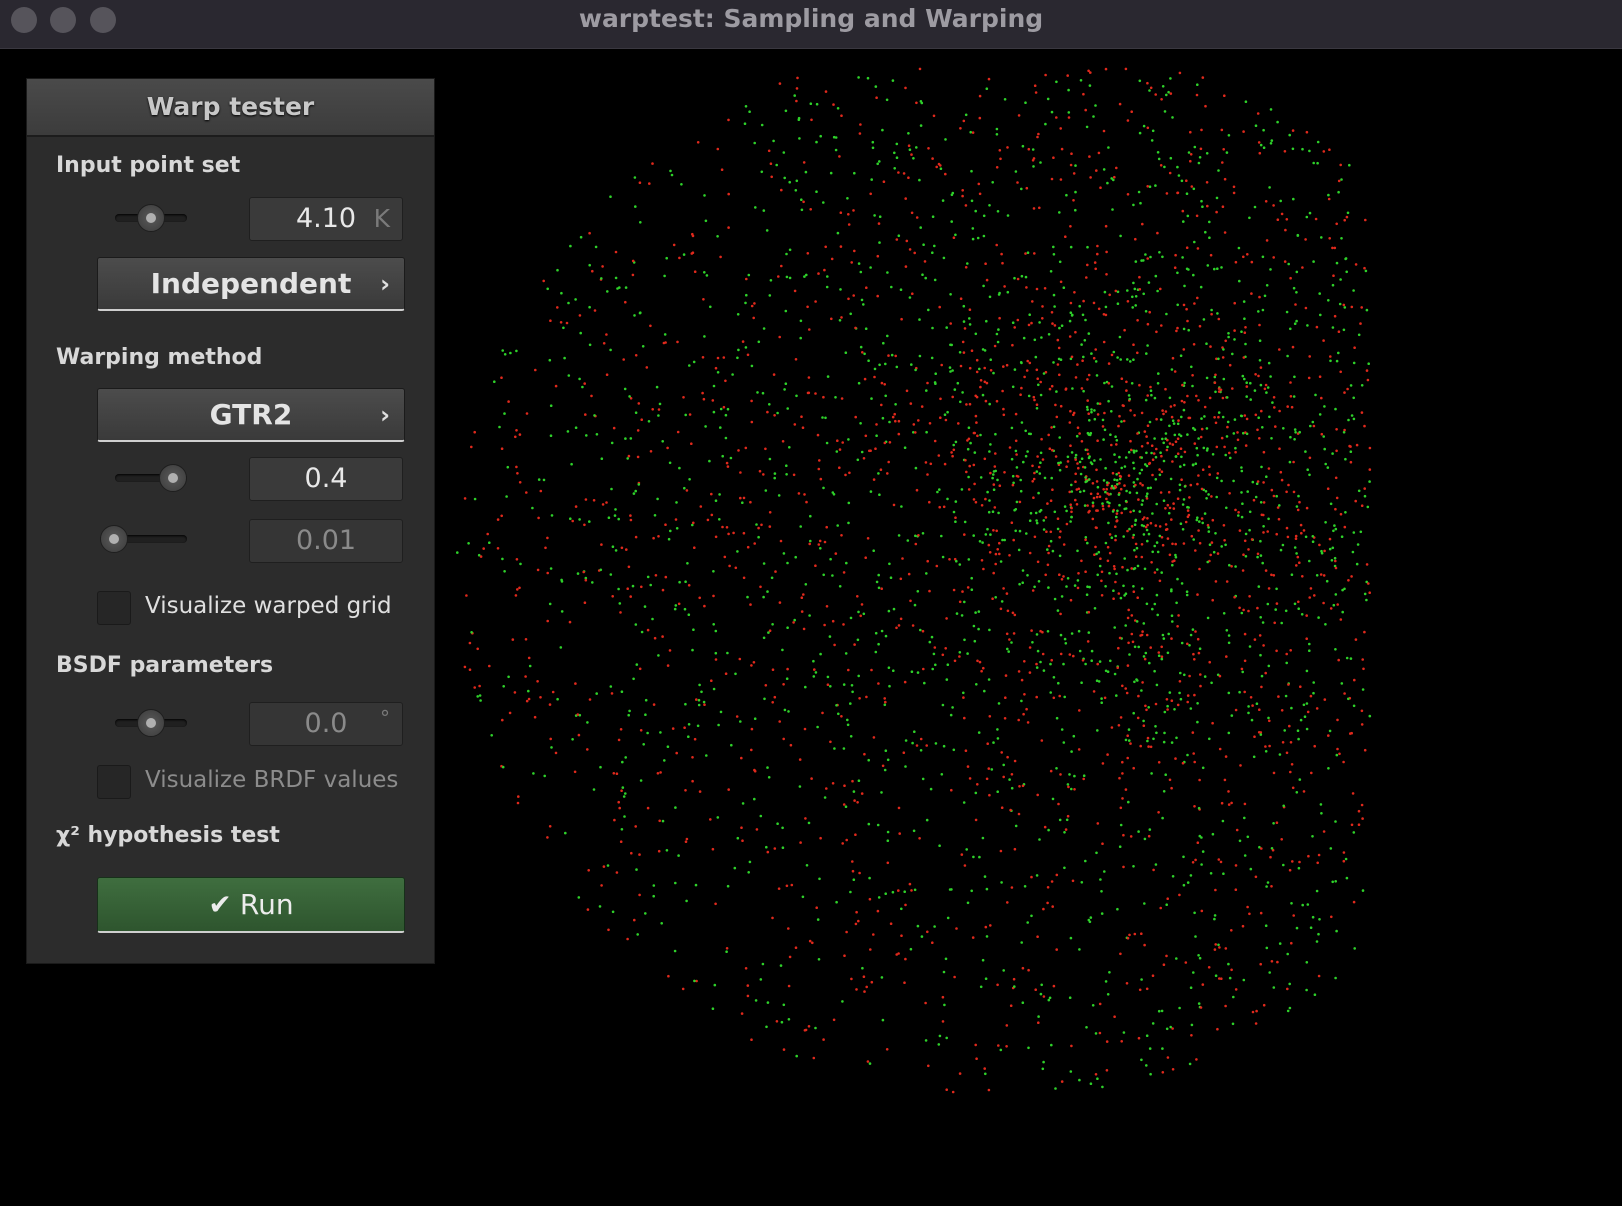 The width and height of the screenshot is (1622, 1206). I want to click on point-count-slider, so click(151, 217).